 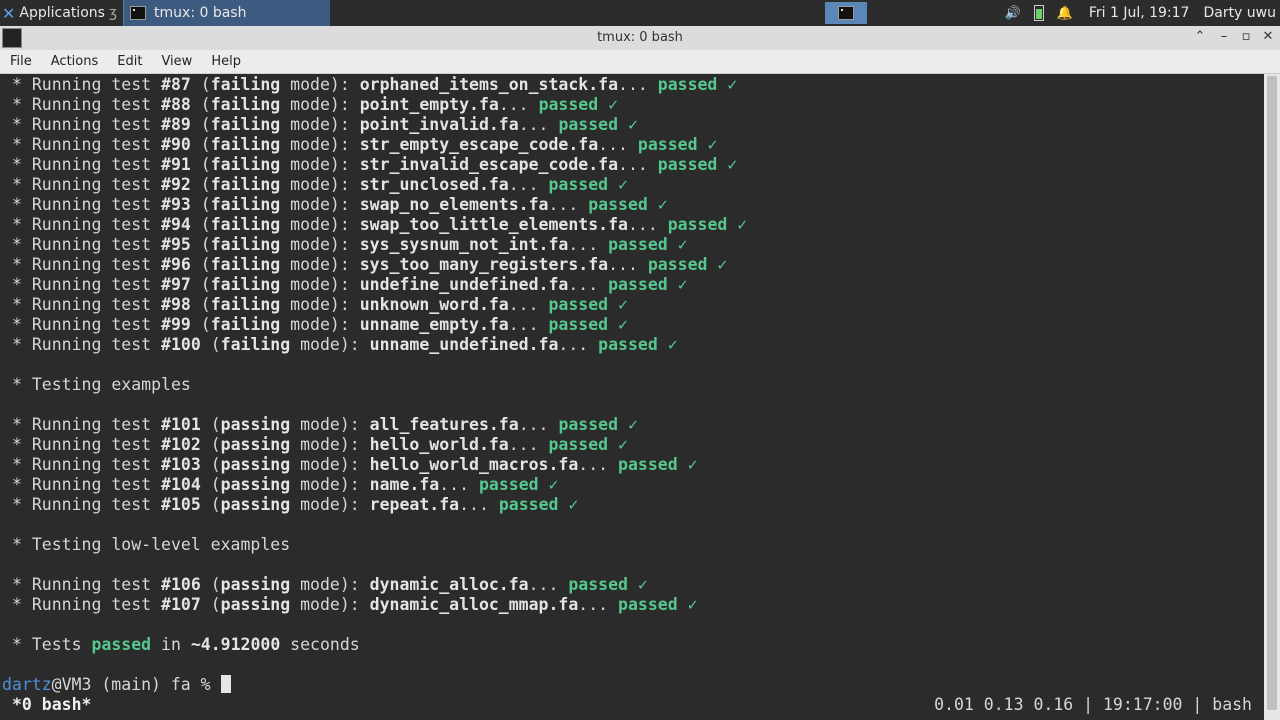 I want to click on panel-user: Darty uwu, so click(x=1239, y=13).